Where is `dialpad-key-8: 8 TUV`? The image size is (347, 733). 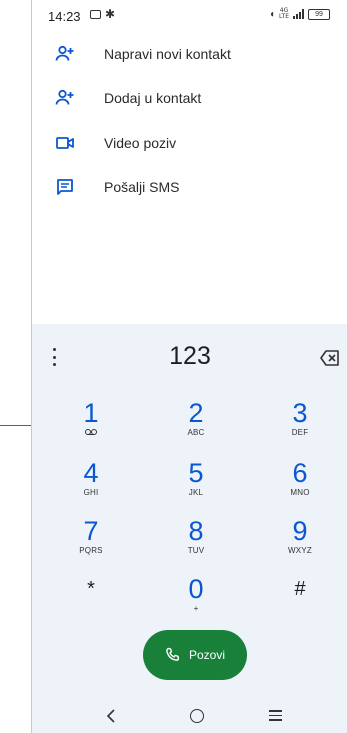
dialpad-key-8: 8 TUV is located at coordinates (196, 545).